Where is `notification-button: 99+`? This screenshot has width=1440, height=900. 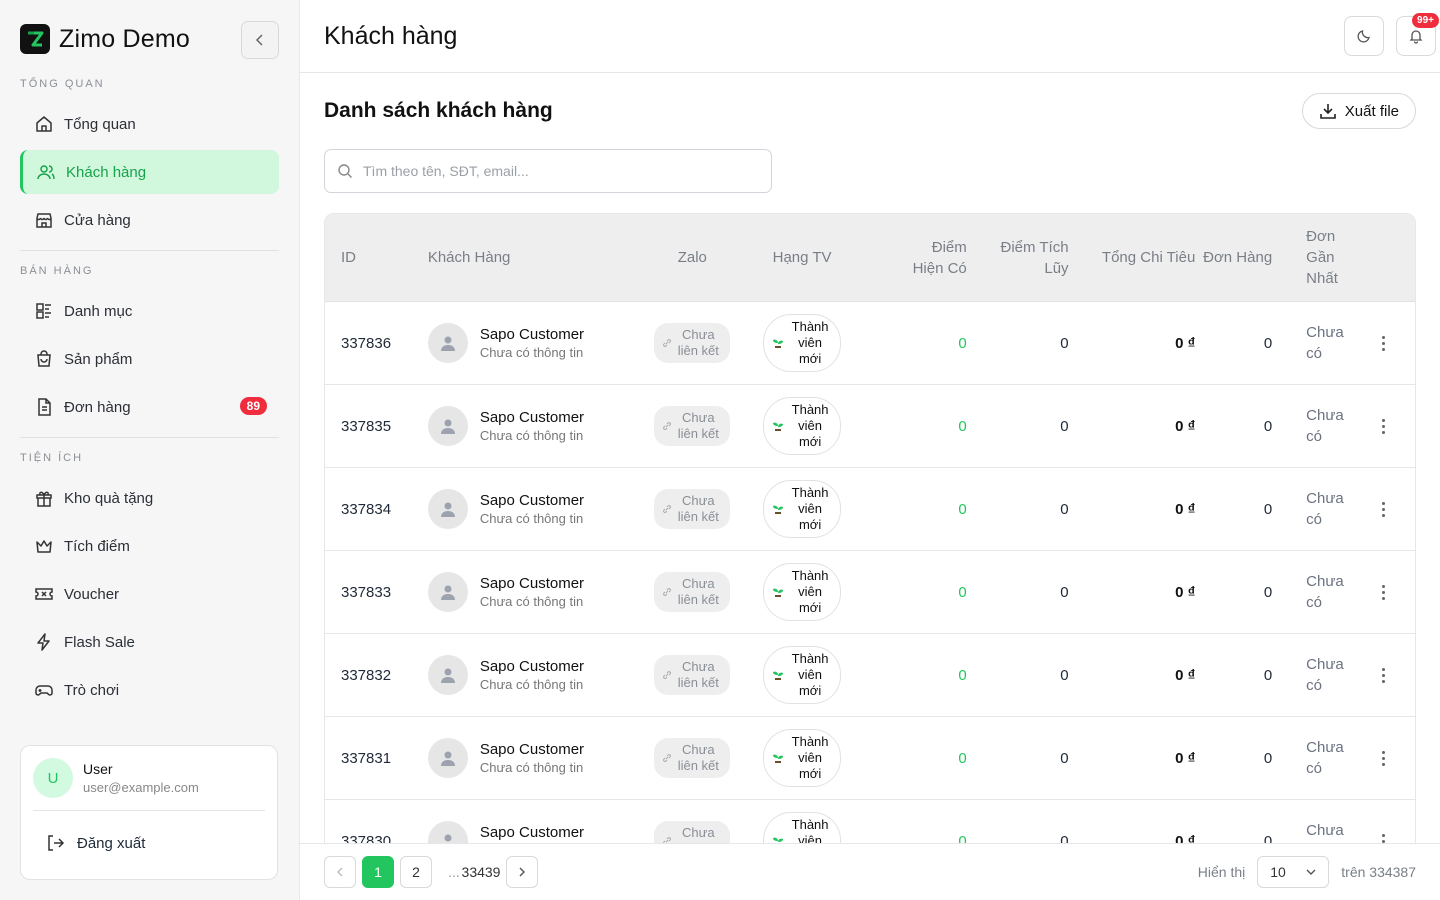 notification-button: 99+ is located at coordinates (1417, 34).